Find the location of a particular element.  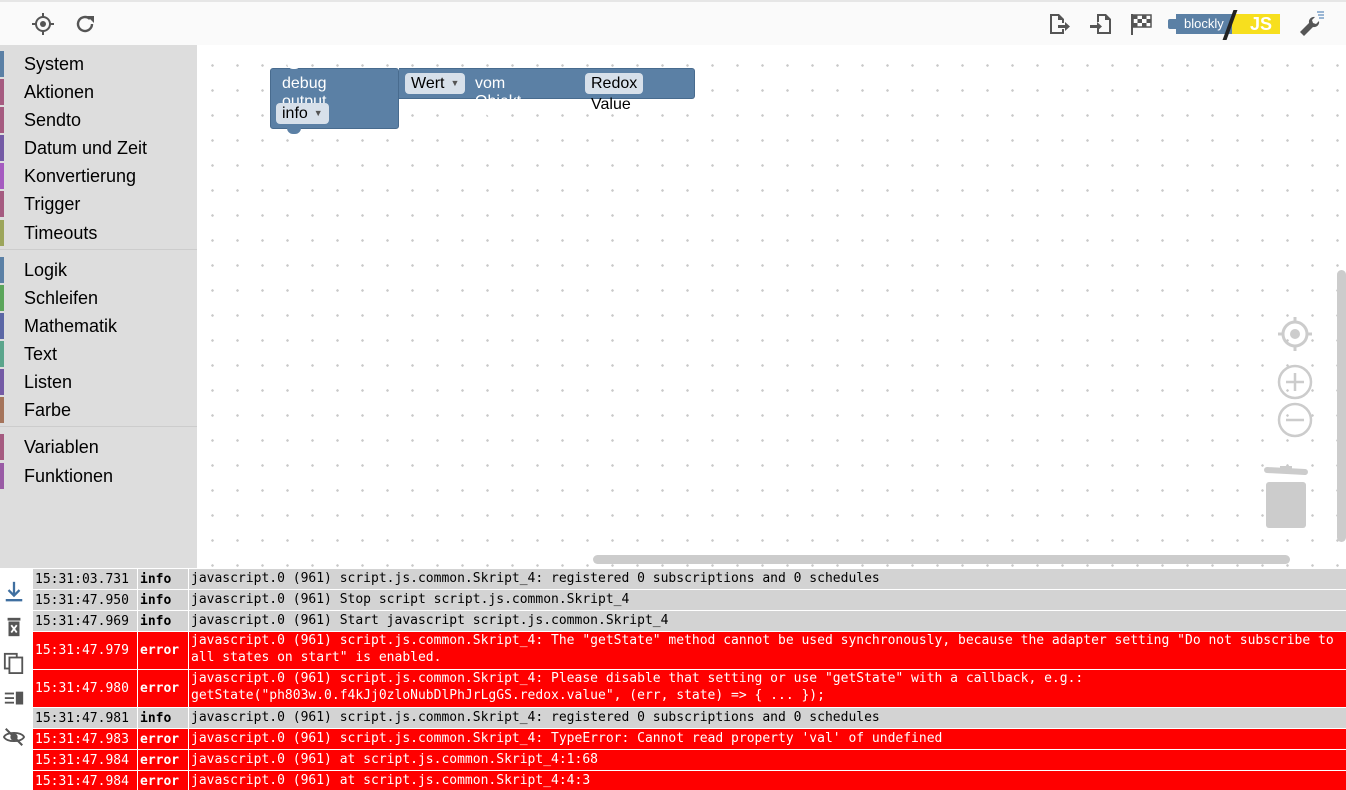

level-dropdown: info ▼ is located at coordinates (302, 113).